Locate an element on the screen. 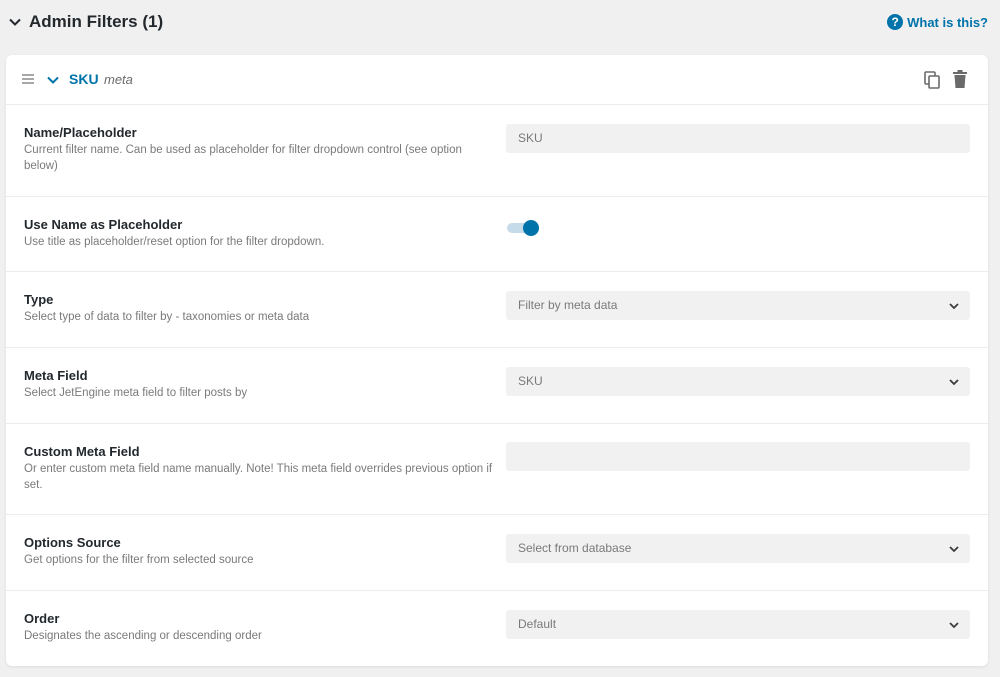 This screenshot has width=1000, height=677. name-placeholder-input: SKU is located at coordinates (738, 138).